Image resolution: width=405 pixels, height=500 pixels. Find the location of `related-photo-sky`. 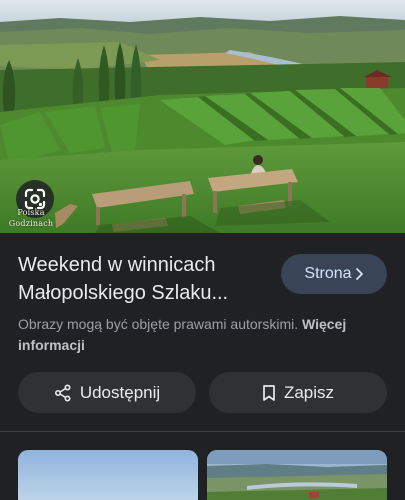

related-photo-sky is located at coordinates (108, 475).